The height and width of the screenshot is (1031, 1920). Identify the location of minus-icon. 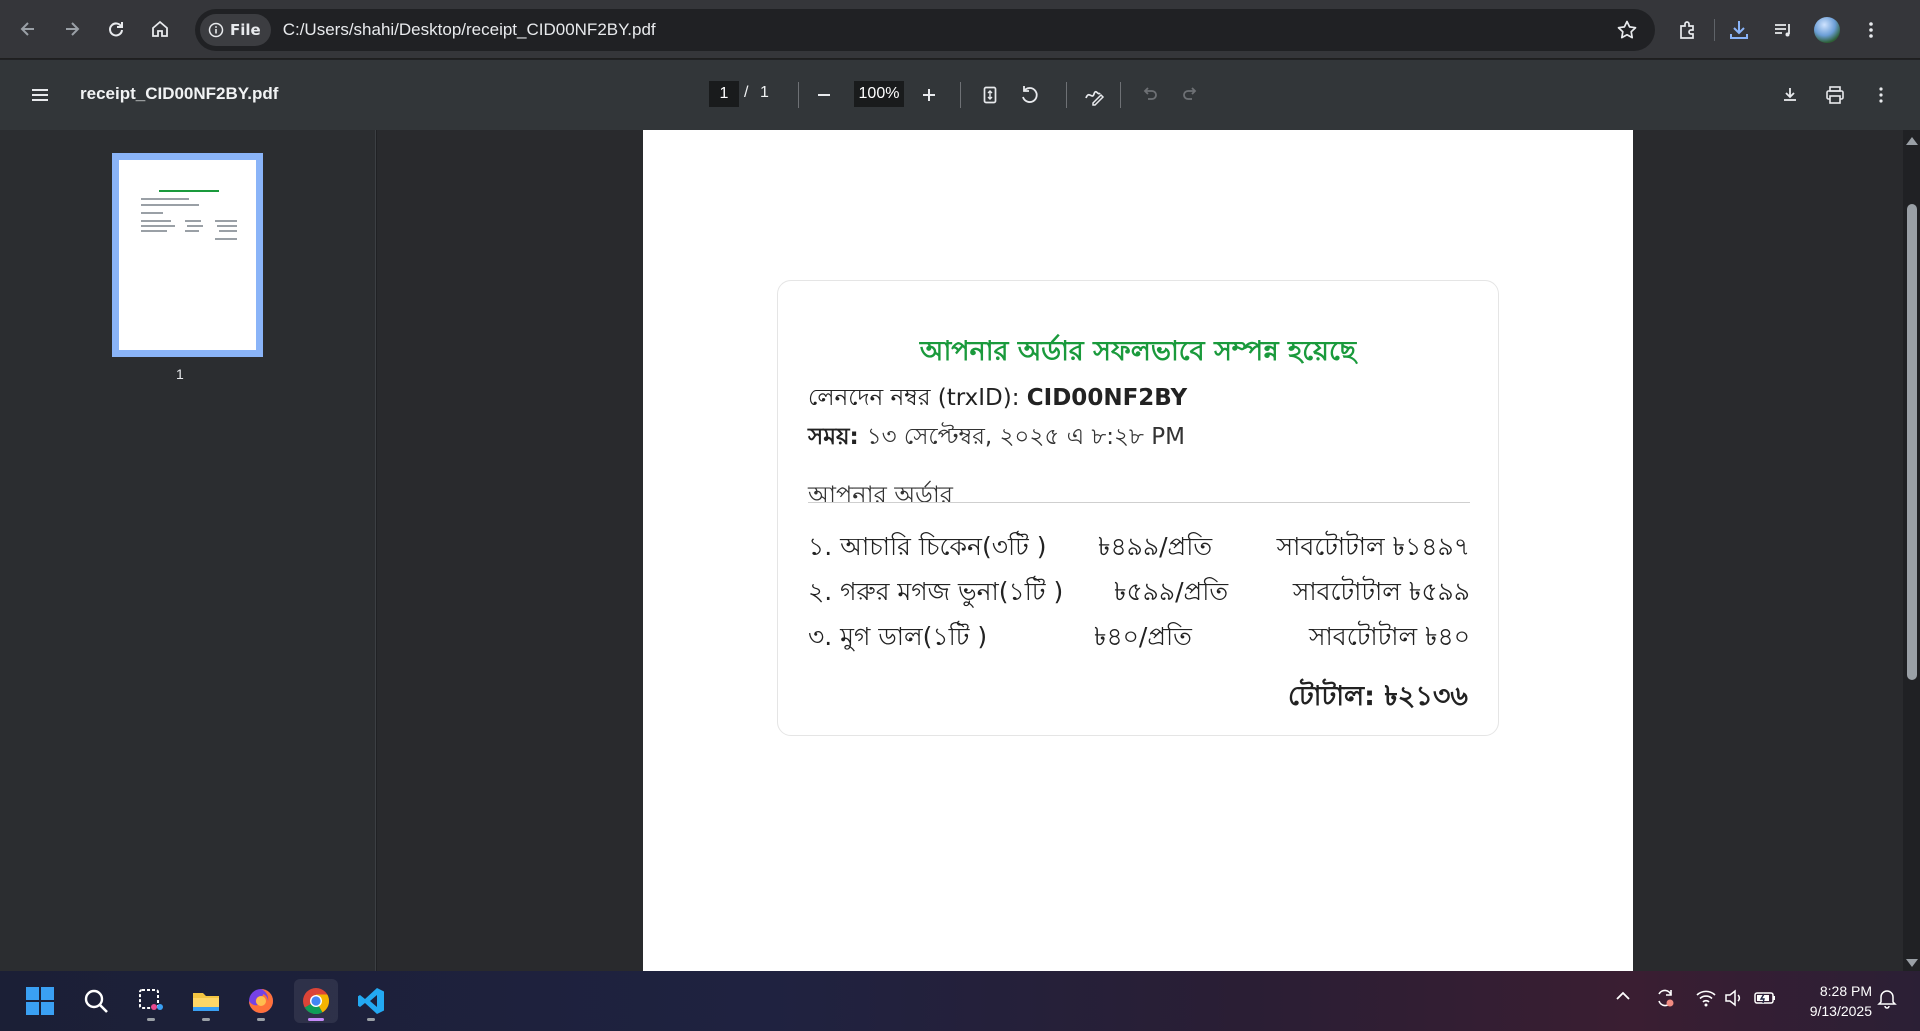
(824, 95).